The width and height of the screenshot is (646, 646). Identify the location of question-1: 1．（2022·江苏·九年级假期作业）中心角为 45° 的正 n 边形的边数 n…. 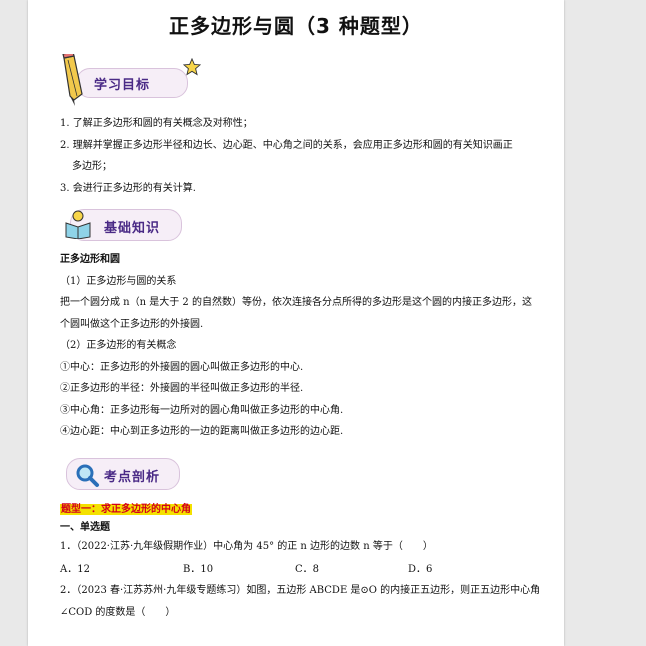
(246, 546).